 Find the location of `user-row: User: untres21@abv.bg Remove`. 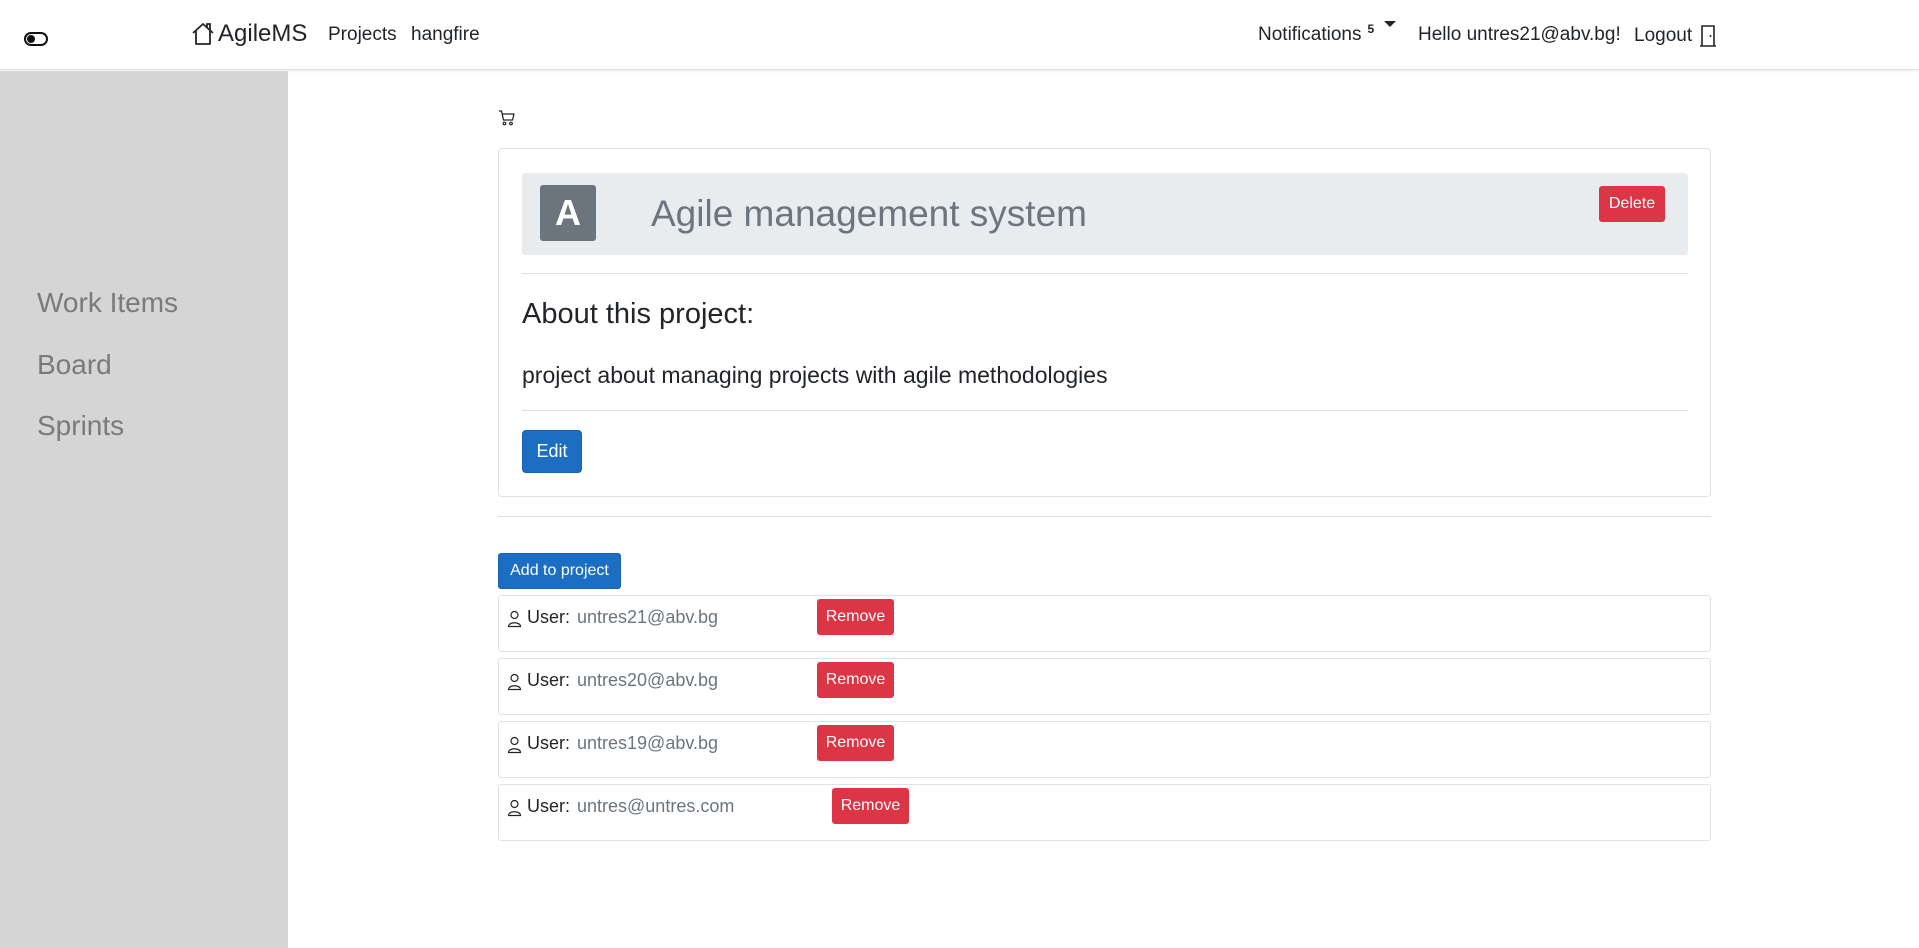

user-row: User: untres21@abv.bg Remove is located at coordinates (1104, 623).